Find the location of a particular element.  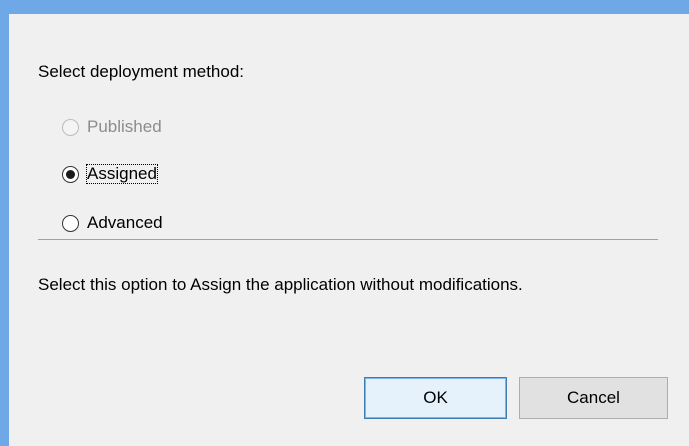

title-bar is located at coordinates (344, 7).